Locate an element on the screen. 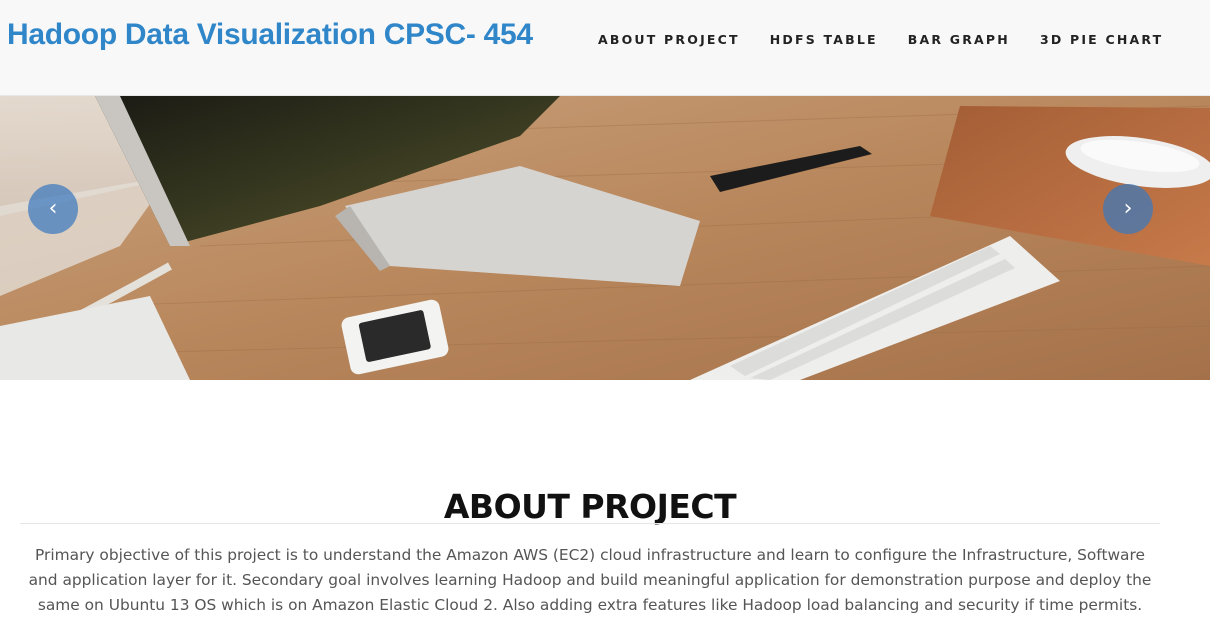 This screenshot has width=1210, height=624. nav-link-bar-graph: BAR GRAPH is located at coordinates (959, 39).